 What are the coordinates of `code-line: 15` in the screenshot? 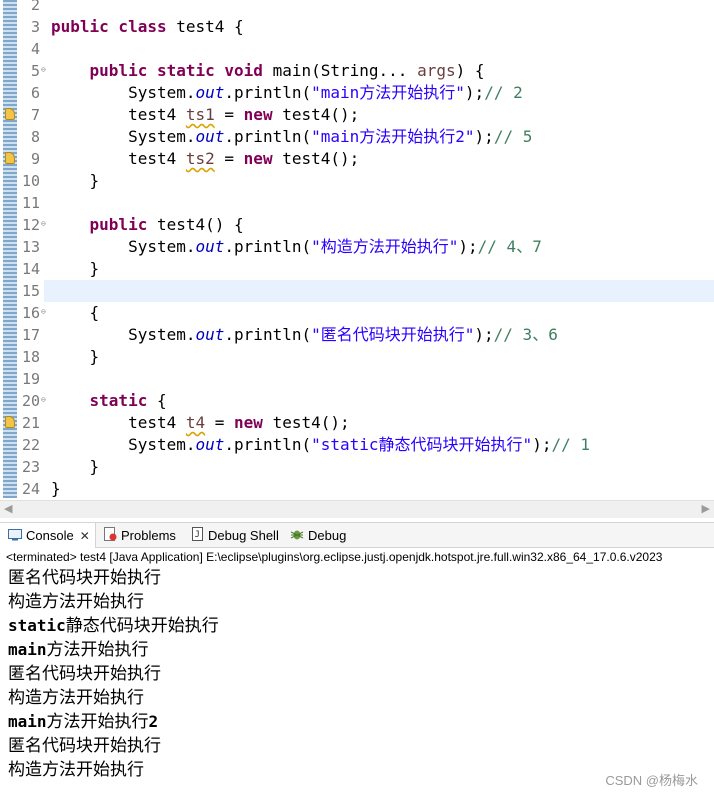 It's located at (357, 291).